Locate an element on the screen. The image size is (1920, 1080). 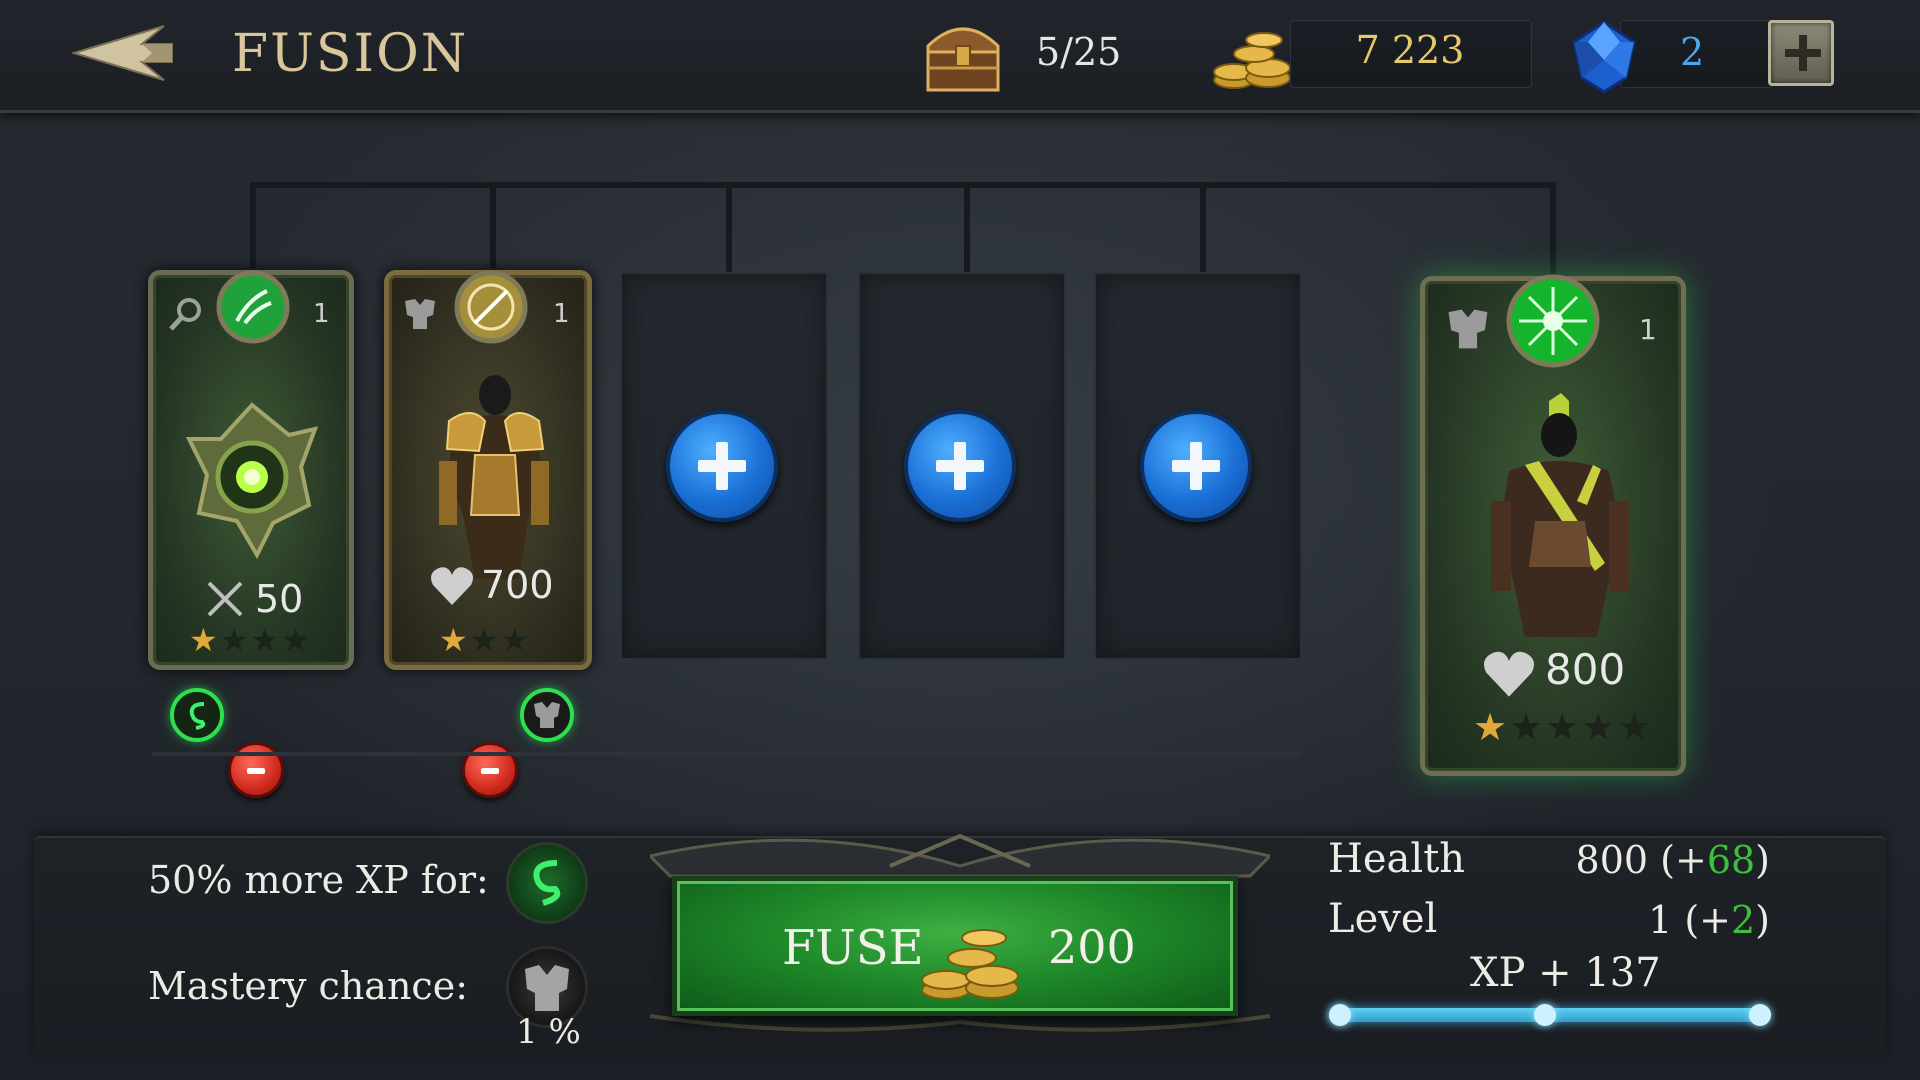
agility-icon is located at coordinates (253, 307).